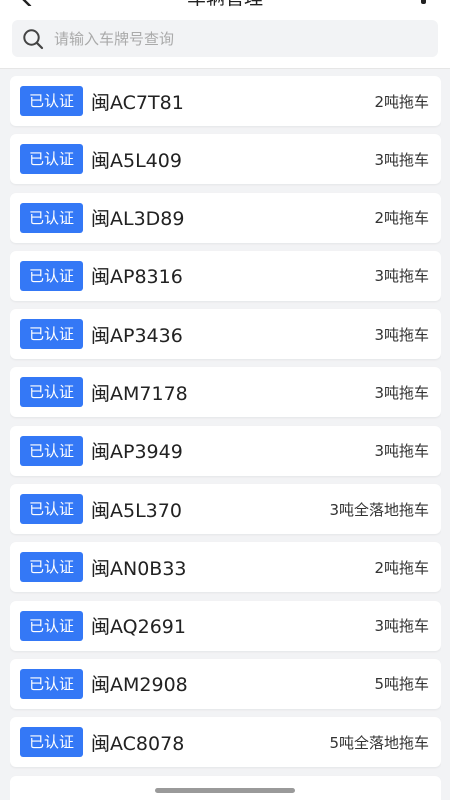  I want to click on home-indicator, so click(225, 790).